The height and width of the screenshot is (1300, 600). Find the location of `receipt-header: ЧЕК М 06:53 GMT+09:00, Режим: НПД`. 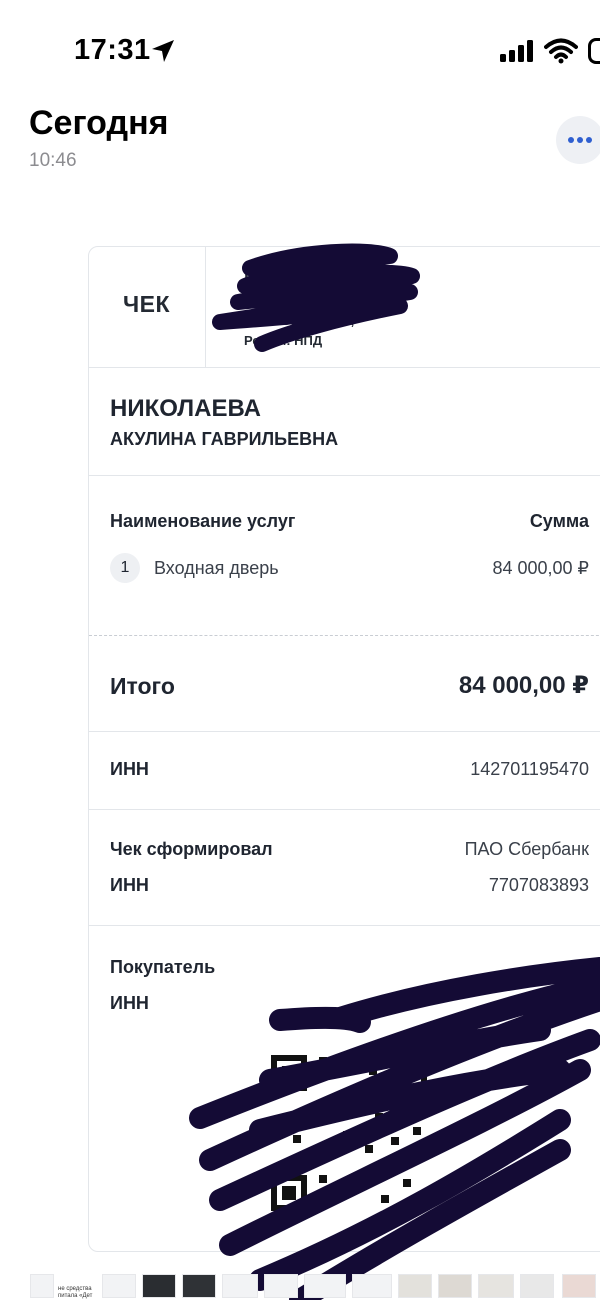

receipt-header: ЧЕК М 06:53 GMT+09:00, Режим: НПД is located at coordinates (344, 307).